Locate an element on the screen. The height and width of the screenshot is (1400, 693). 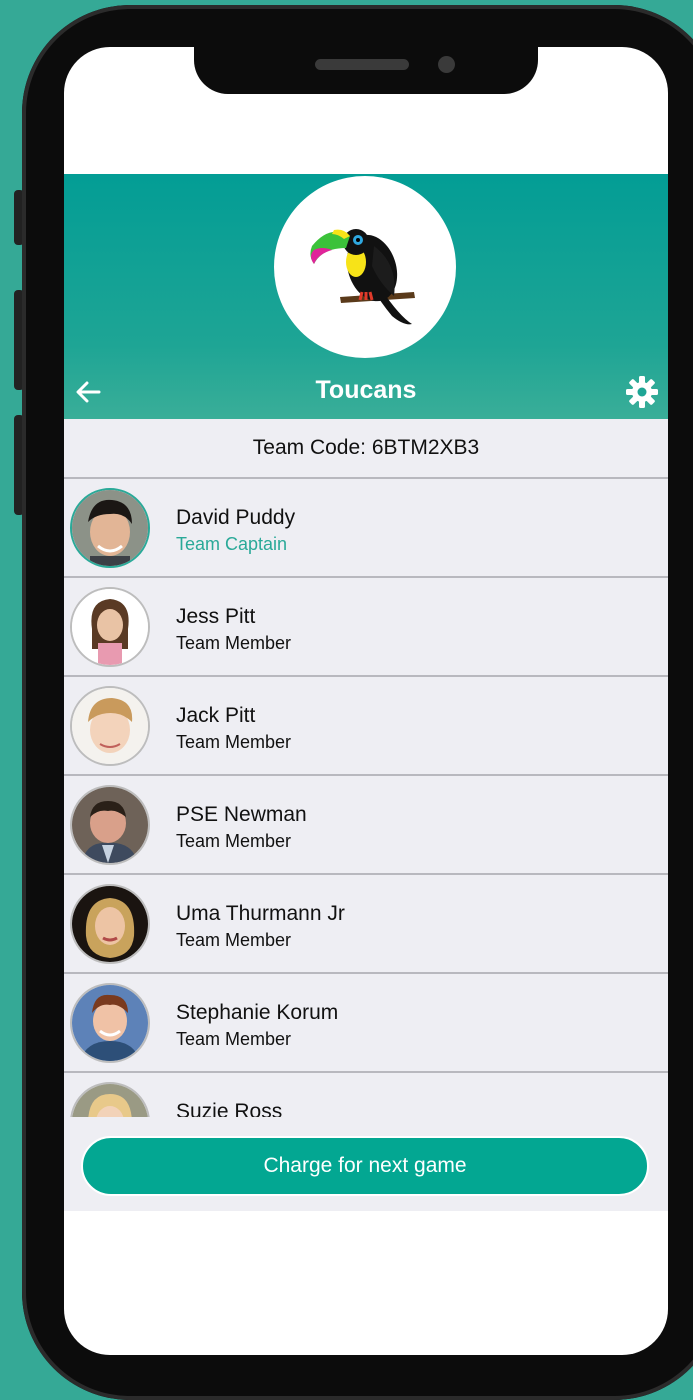
front-camera is located at coordinates (446, 64).